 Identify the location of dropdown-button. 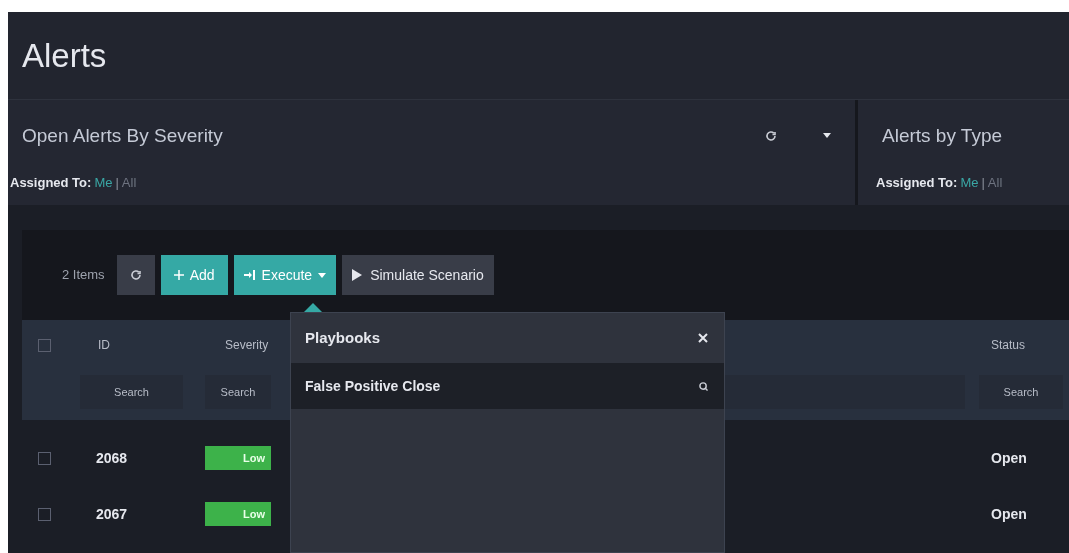
(827, 136).